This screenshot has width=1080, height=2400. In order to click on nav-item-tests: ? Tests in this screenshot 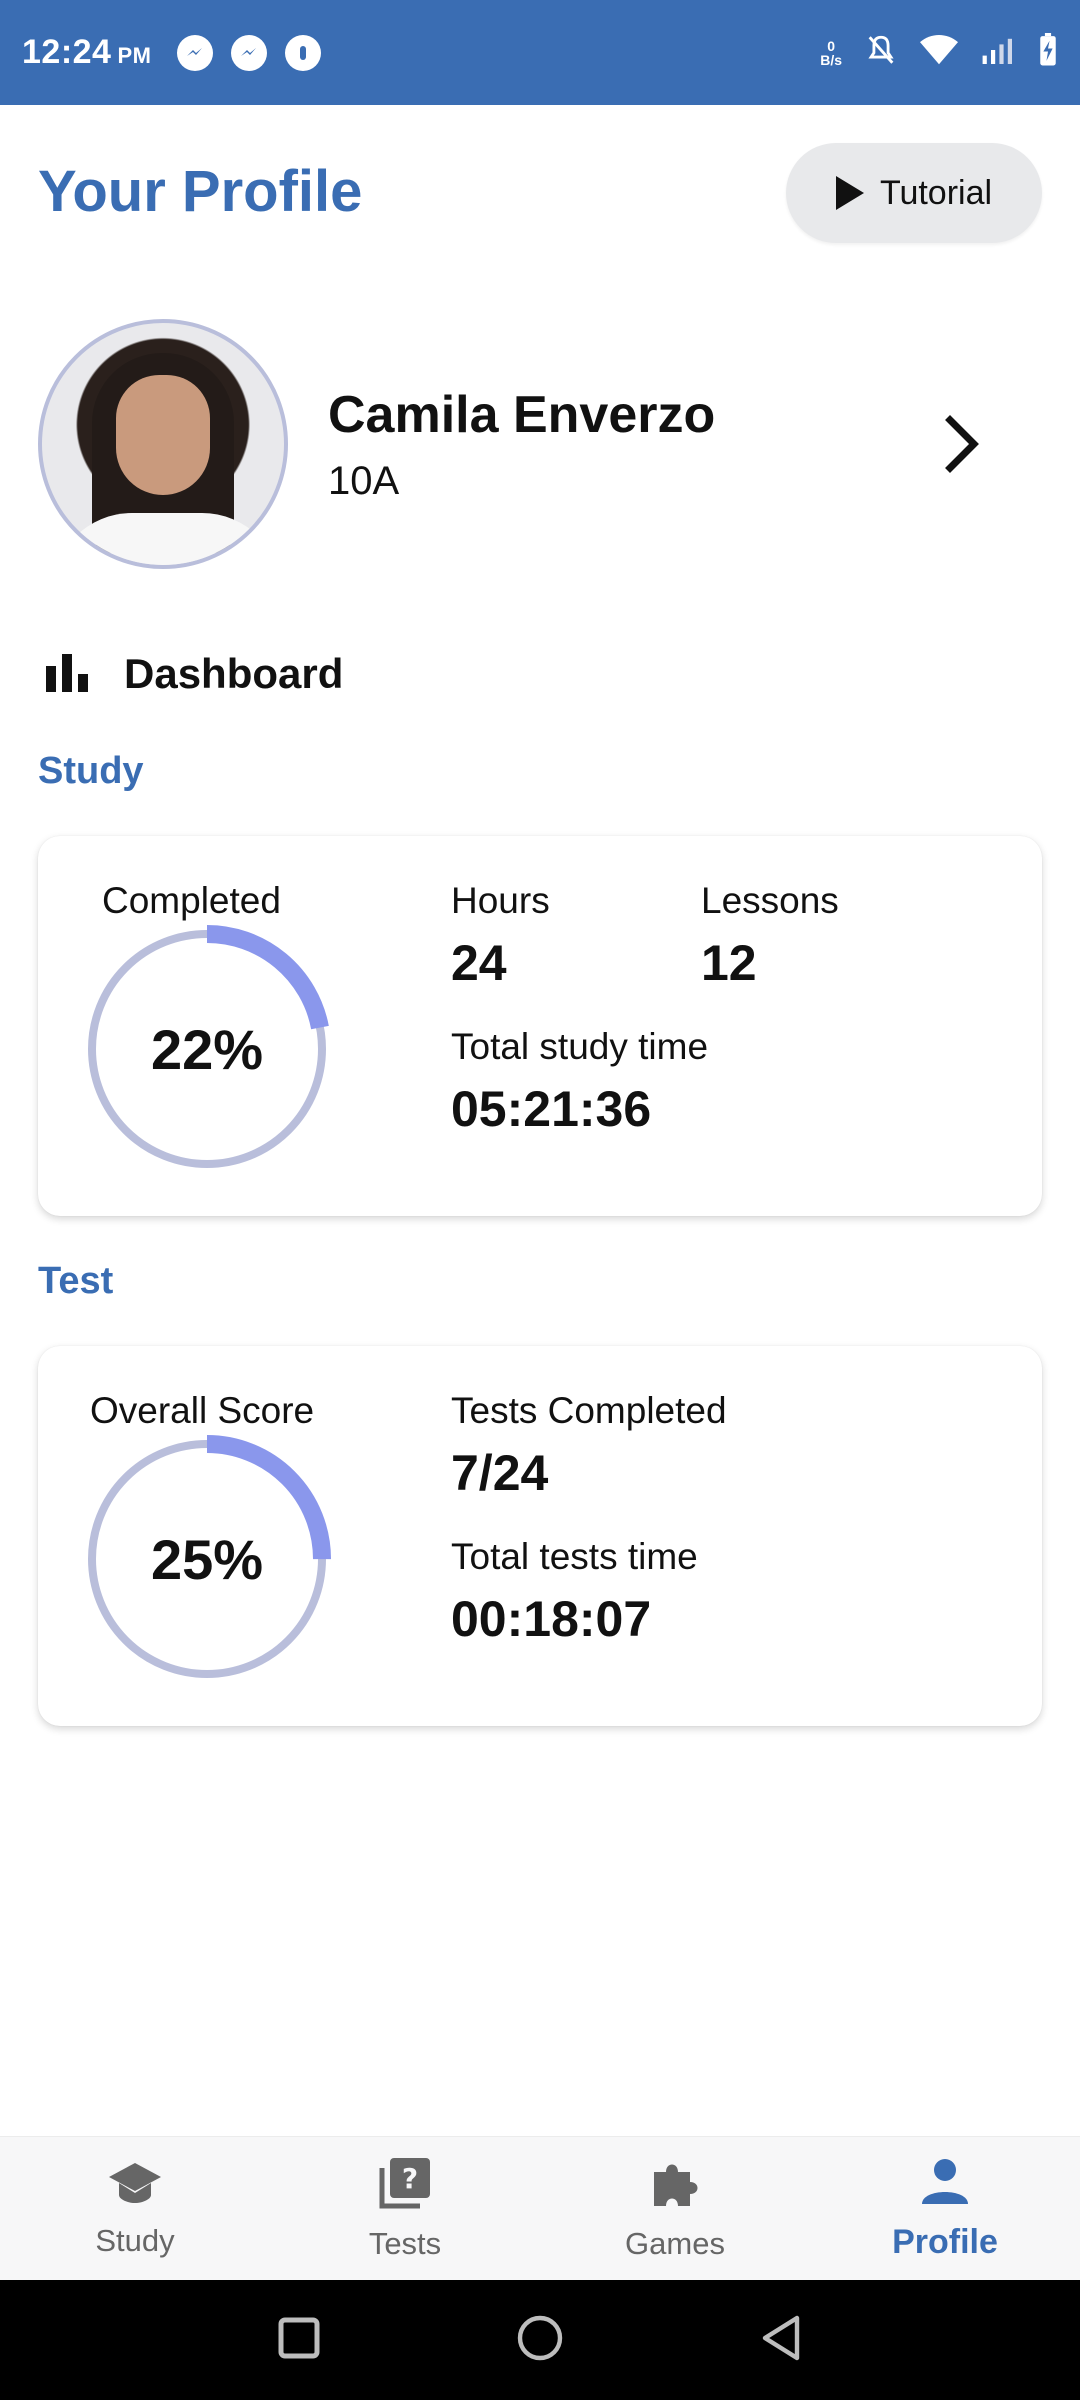, I will do `click(405, 2208)`.